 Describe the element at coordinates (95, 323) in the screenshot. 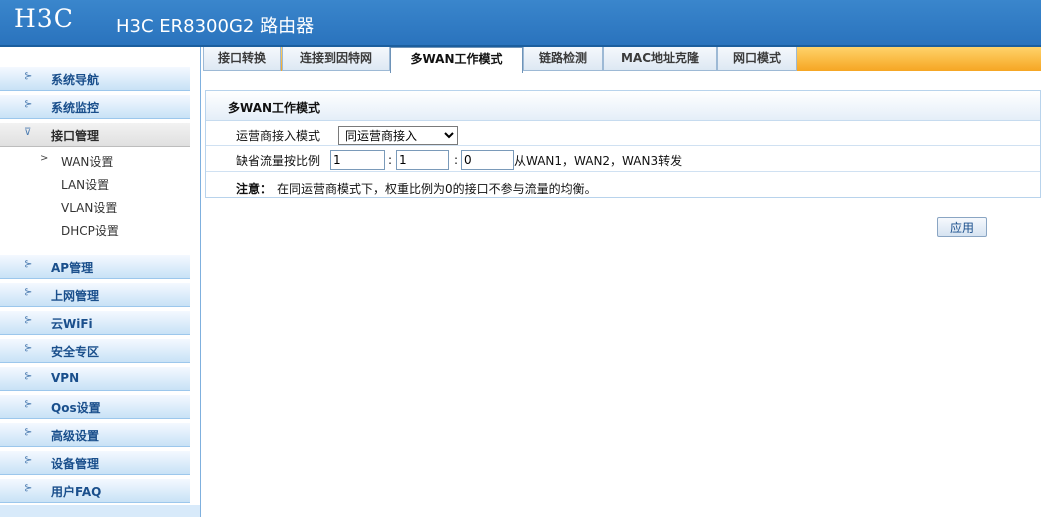

I see `sidebar-item-cloud-wifi: ⊱ 云WiFi` at that location.